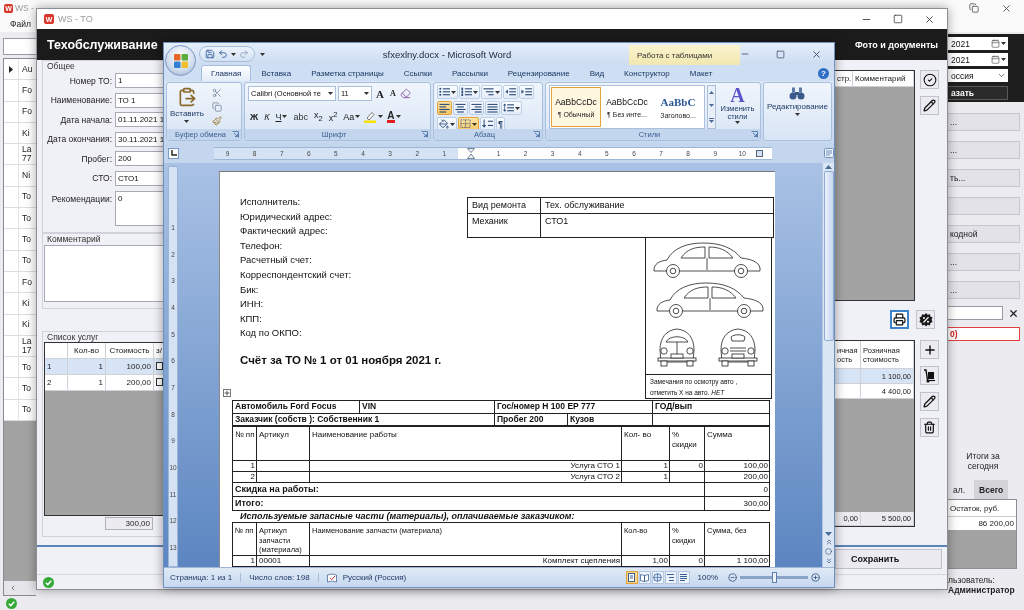 The image size is (1024, 610). What do you see at coordinates (774, 577) in the screenshot?
I see `slider-thumb` at bounding box center [774, 577].